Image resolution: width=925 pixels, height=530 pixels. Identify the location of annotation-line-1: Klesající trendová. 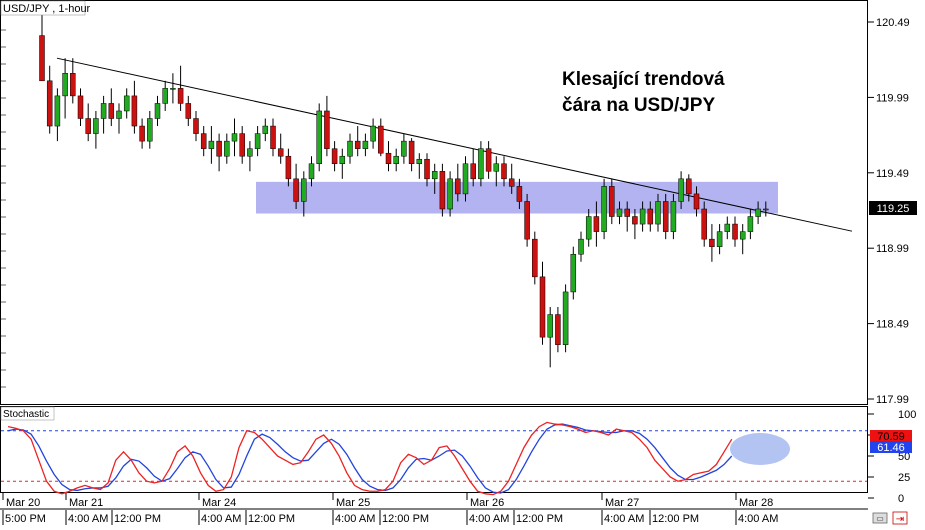
(643, 79).